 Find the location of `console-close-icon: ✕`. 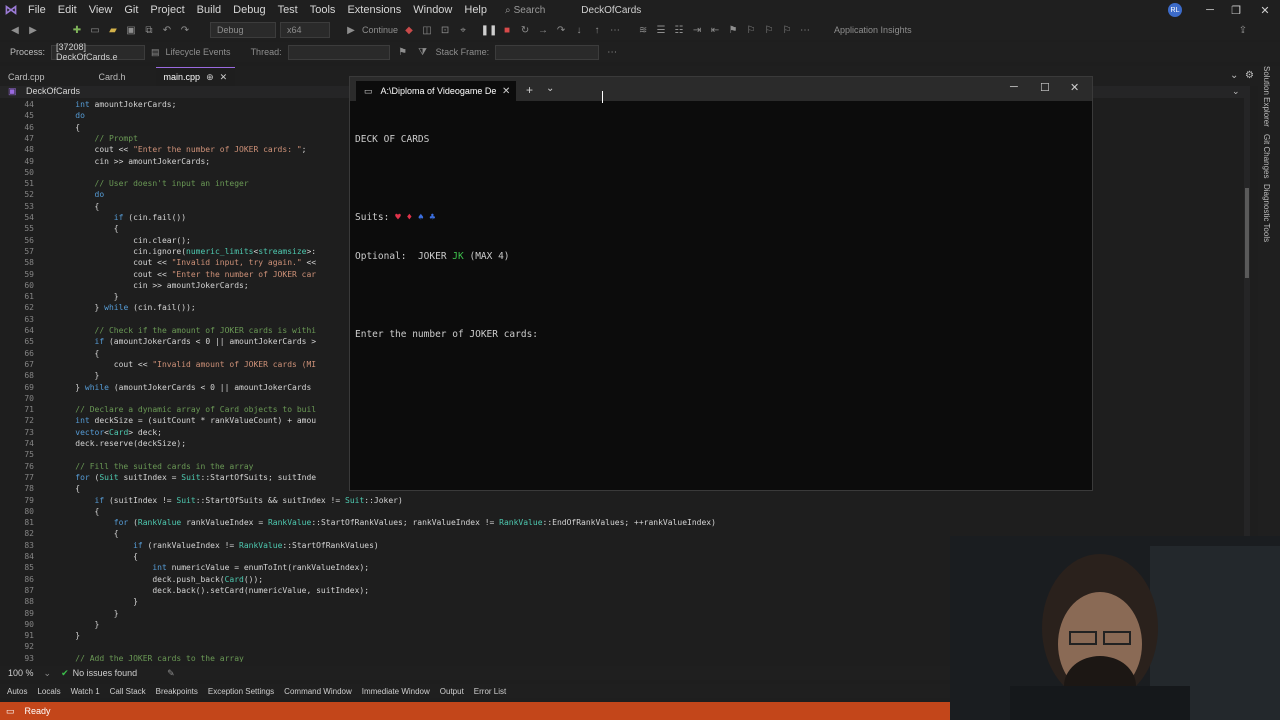

console-close-icon: ✕ is located at coordinates (1074, 87).